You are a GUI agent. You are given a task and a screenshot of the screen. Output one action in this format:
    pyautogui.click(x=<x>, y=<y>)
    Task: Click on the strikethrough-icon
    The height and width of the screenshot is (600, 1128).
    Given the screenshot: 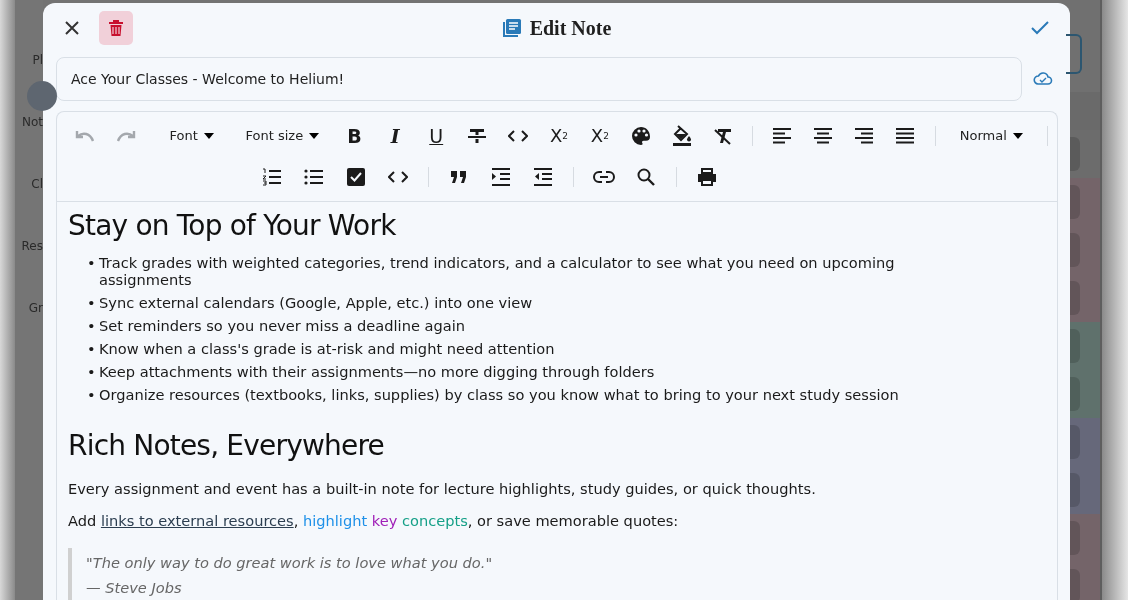 What is the action you would take?
    pyautogui.click(x=477, y=135)
    